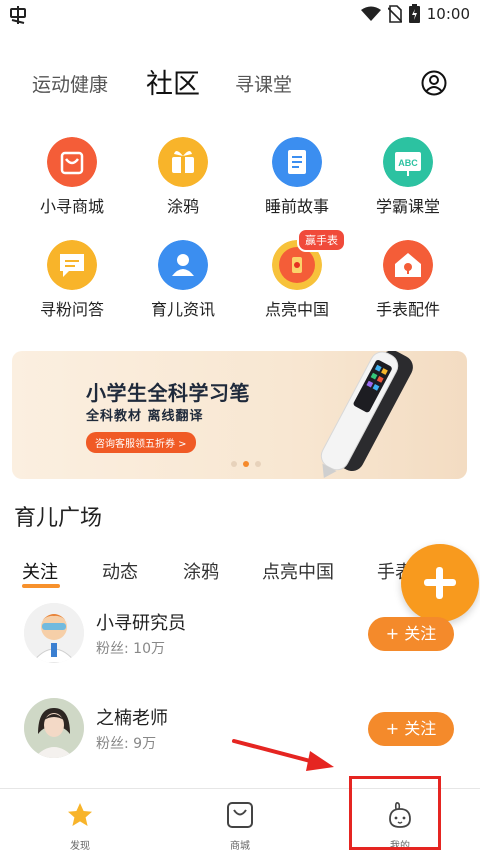 The height and width of the screenshot is (853, 480). I want to click on status-bar: 10:00, so click(240, 15).